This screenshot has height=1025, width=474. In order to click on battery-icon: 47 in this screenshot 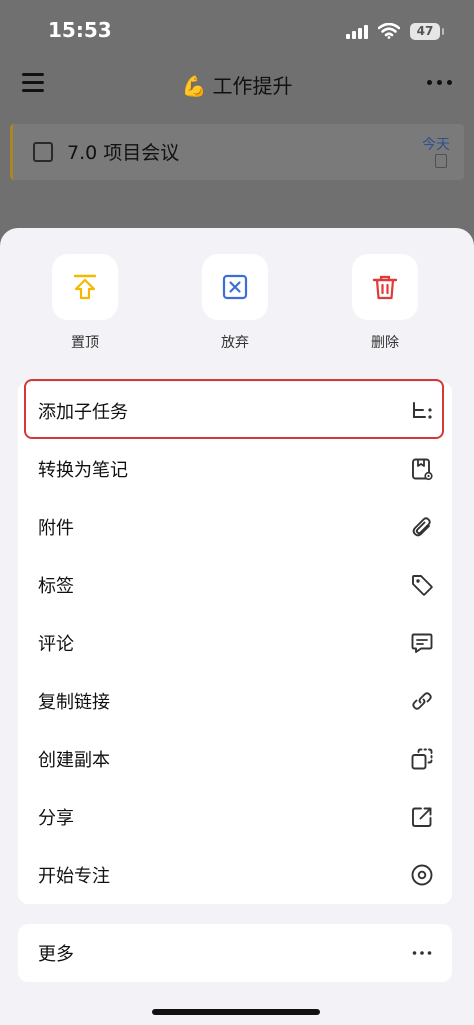, I will do `click(427, 31)`.